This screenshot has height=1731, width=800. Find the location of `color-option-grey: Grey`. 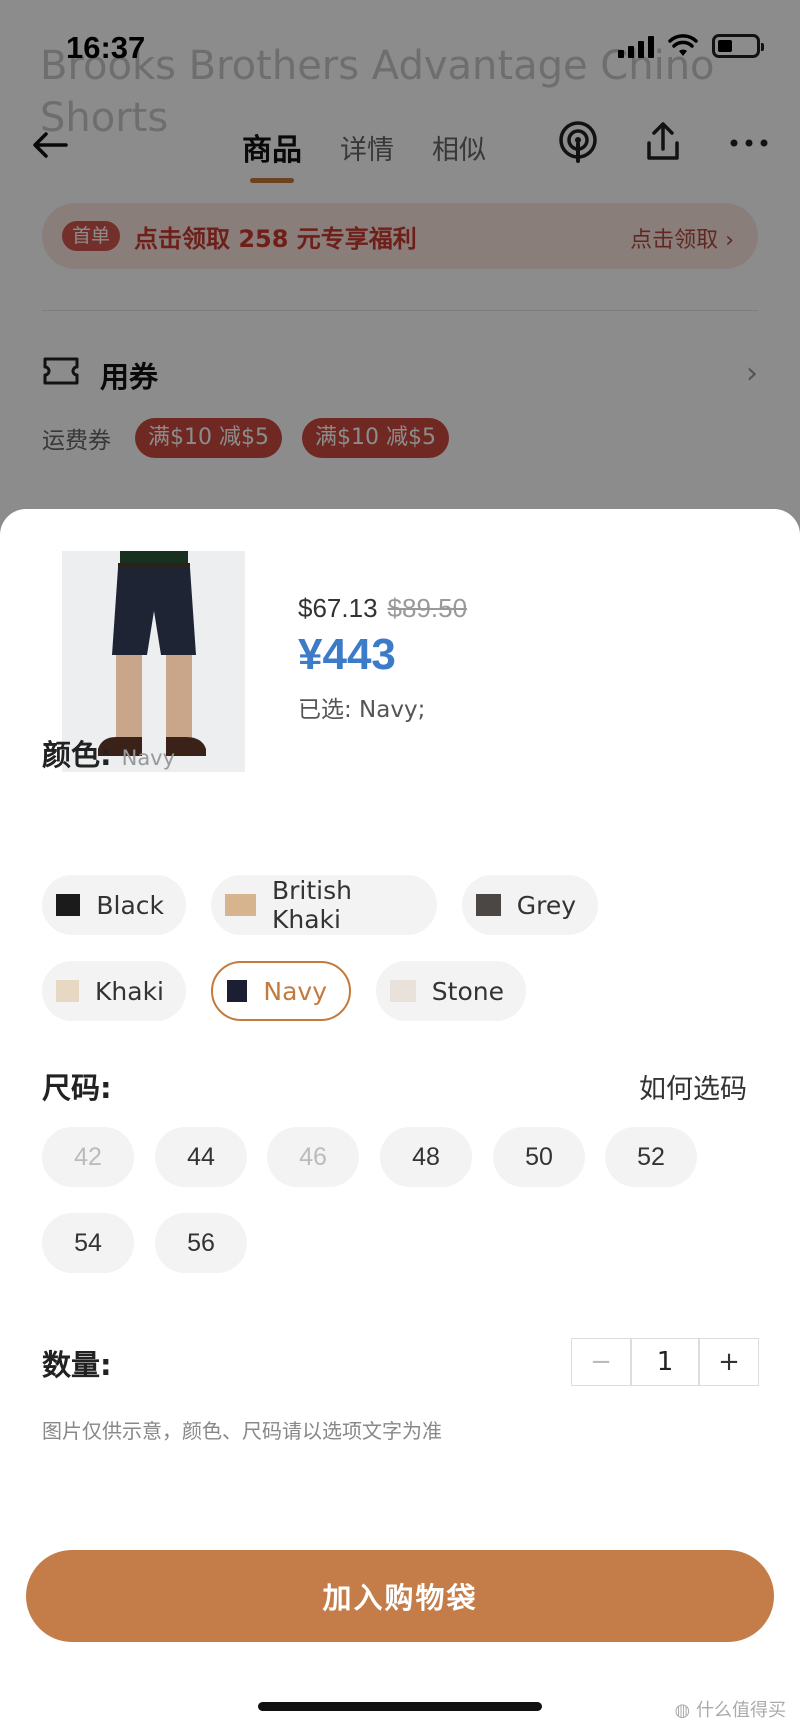

color-option-grey: Grey is located at coordinates (530, 905).